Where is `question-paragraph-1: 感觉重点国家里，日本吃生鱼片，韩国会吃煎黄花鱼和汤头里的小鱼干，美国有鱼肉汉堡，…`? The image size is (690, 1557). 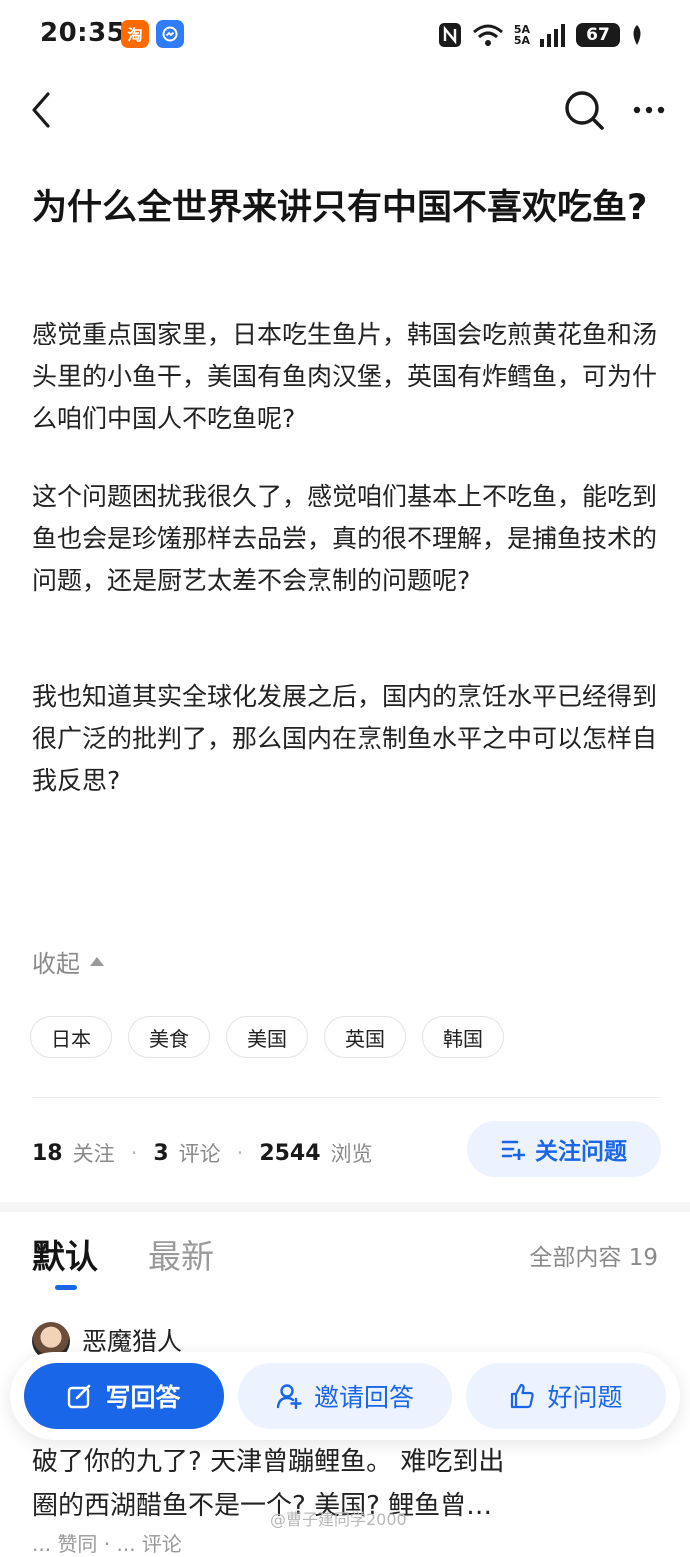
question-paragraph-1: 感觉重点国家里，日本吃生鱼片，韩国会吃煎黄花鱼和汤头里的小鱼干，美国有鱼肉汉堡，… is located at coordinates (345, 376).